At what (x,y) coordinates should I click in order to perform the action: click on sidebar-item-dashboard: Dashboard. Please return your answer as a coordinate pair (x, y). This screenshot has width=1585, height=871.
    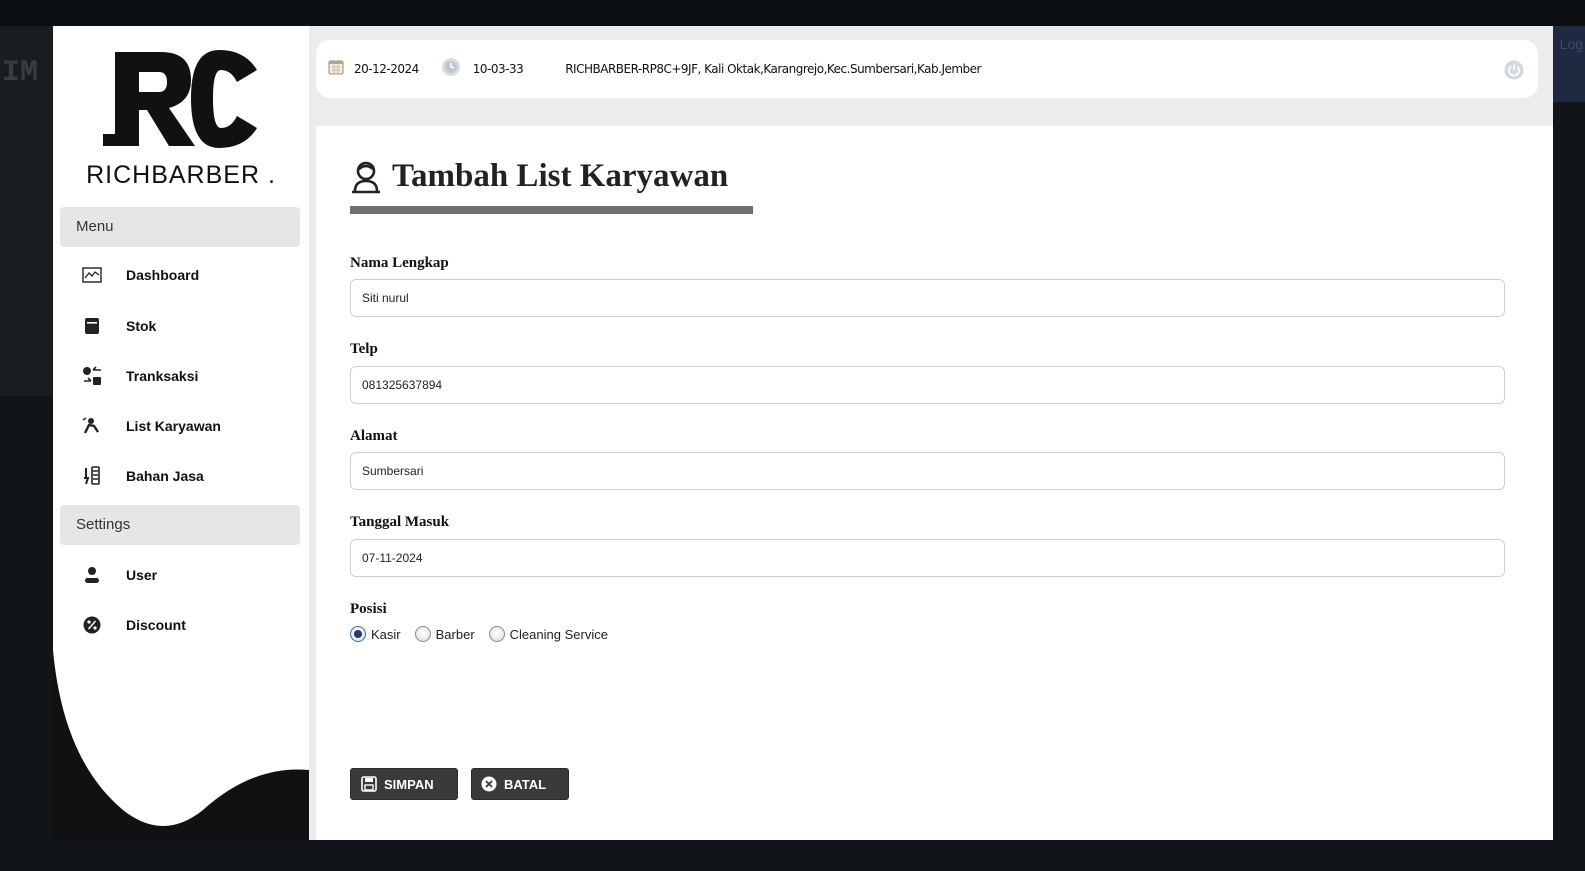
    Looking at the image, I should click on (140, 275).